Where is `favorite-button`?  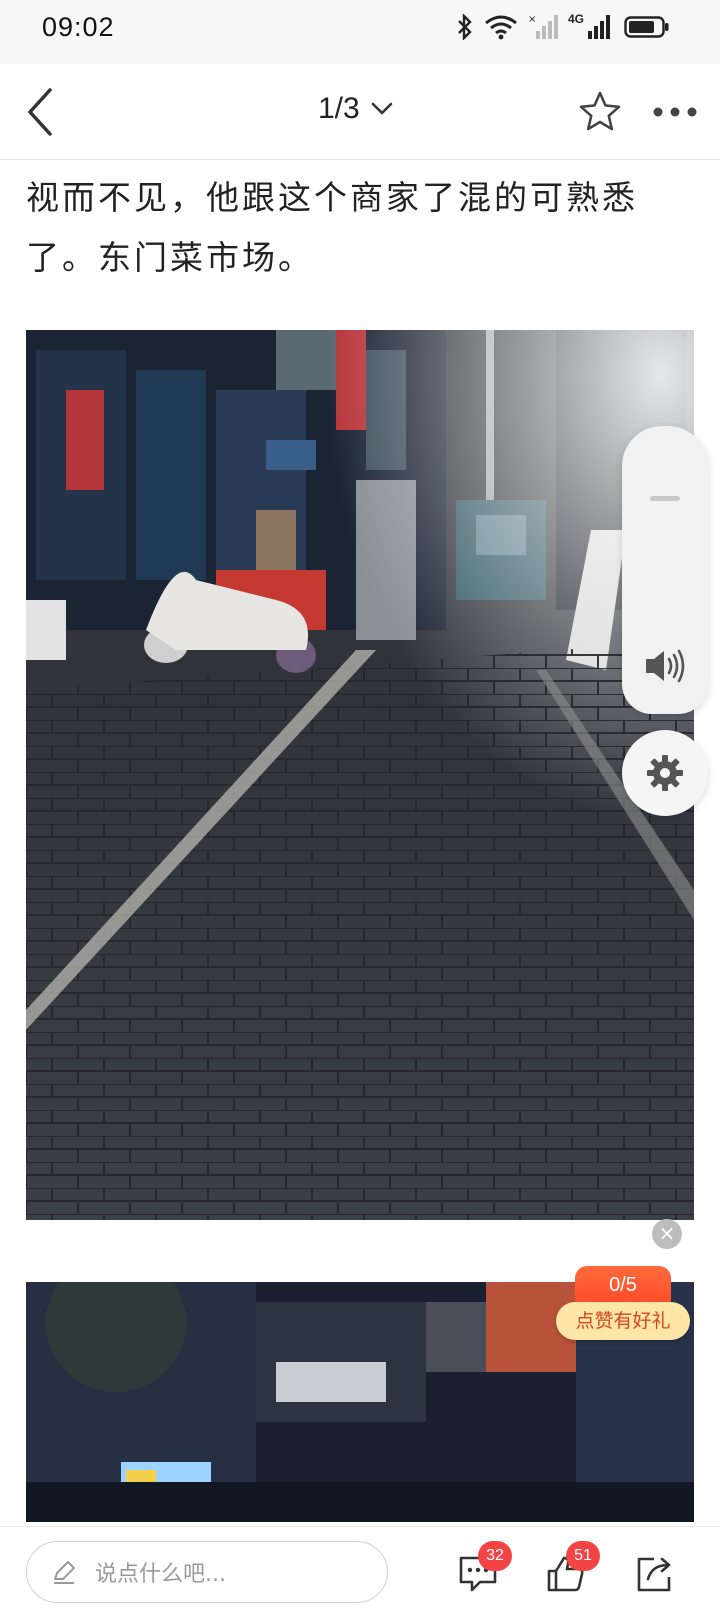 favorite-button is located at coordinates (600, 112).